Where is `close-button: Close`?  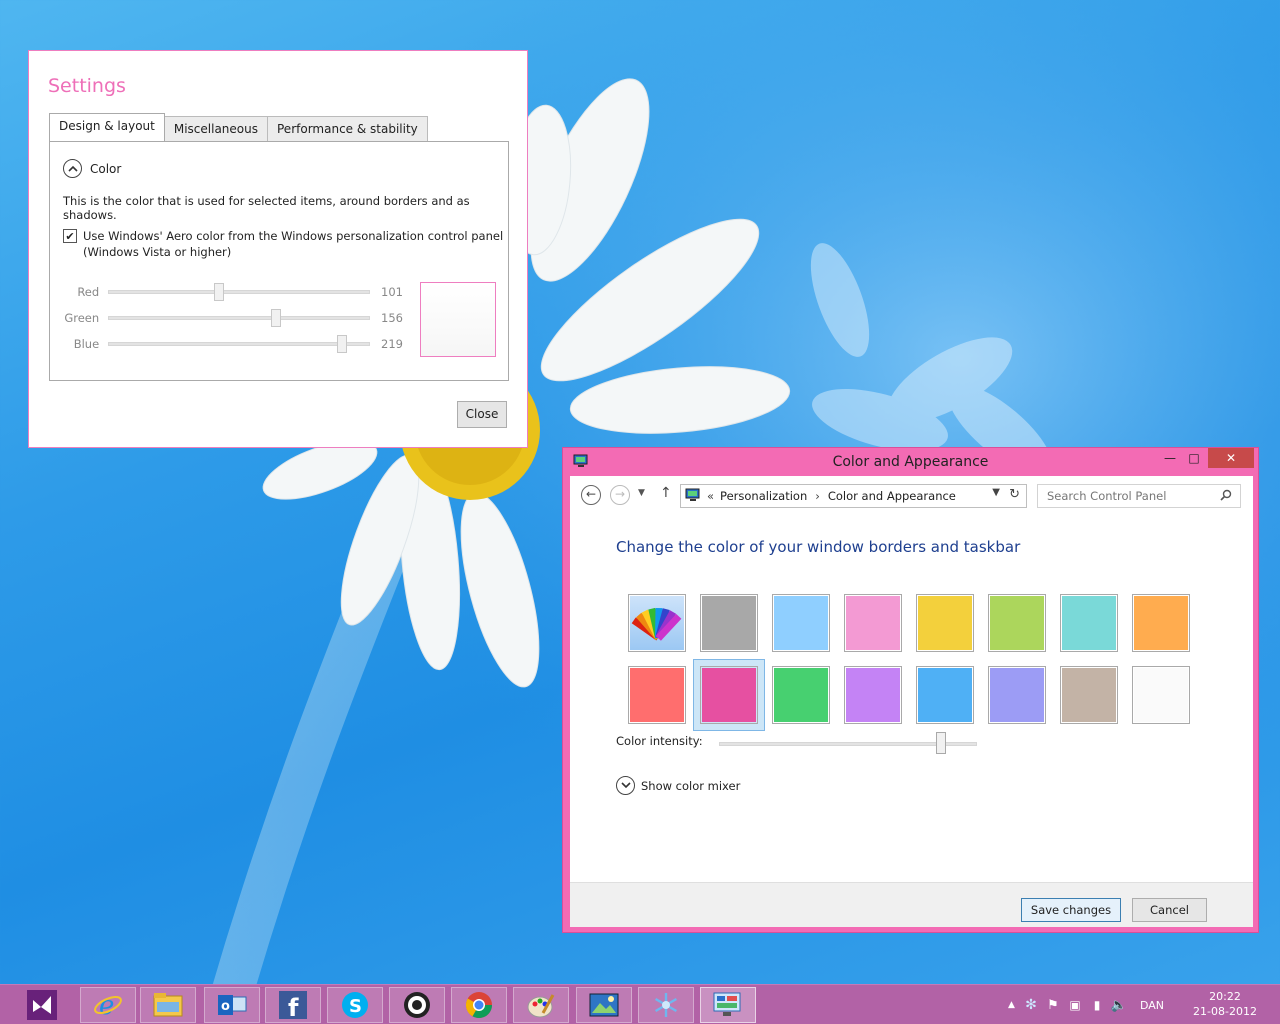
close-button: Close is located at coordinates (482, 414).